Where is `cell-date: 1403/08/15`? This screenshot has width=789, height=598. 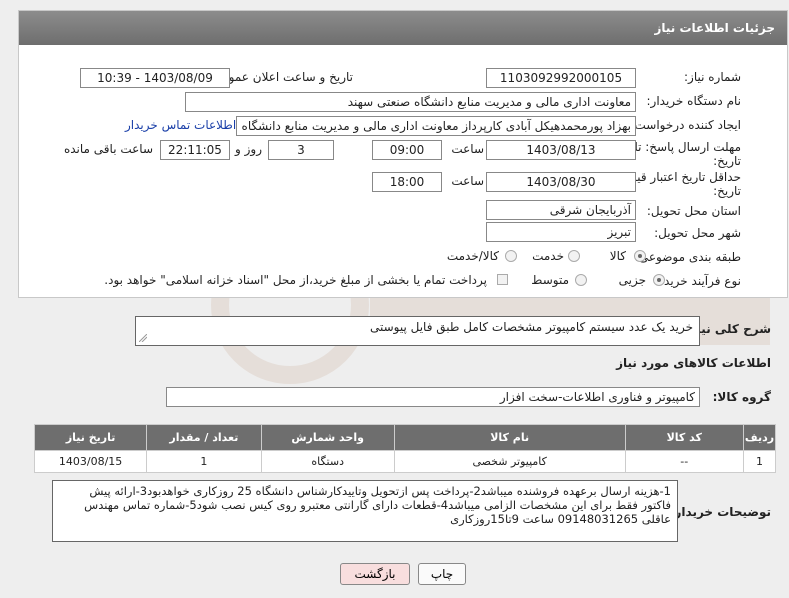 cell-date: 1403/08/15 is located at coordinates (90, 461).